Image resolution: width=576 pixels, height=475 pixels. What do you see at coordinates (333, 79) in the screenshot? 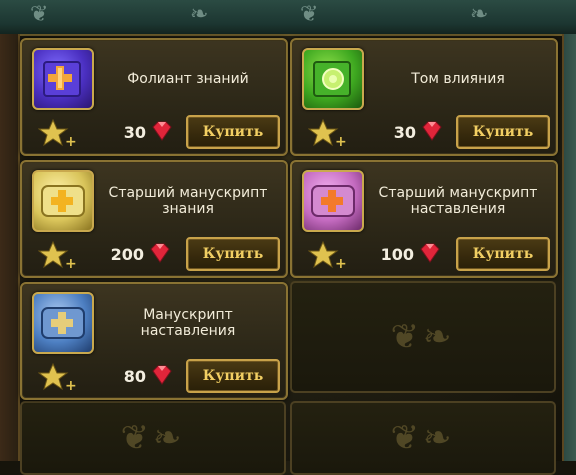
I see `green-tome-icon` at bounding box center [333, 79].